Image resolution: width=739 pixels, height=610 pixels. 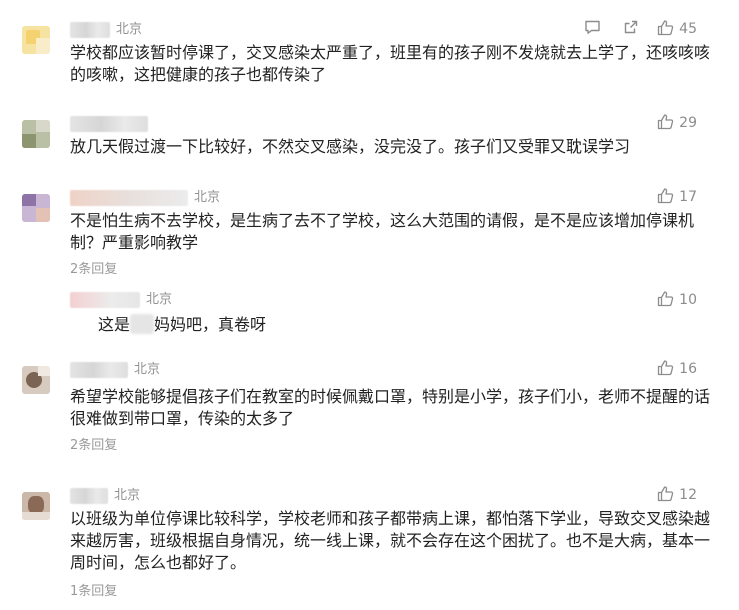 I want to click on comment-actions: 17, so click(x=677, y=197).